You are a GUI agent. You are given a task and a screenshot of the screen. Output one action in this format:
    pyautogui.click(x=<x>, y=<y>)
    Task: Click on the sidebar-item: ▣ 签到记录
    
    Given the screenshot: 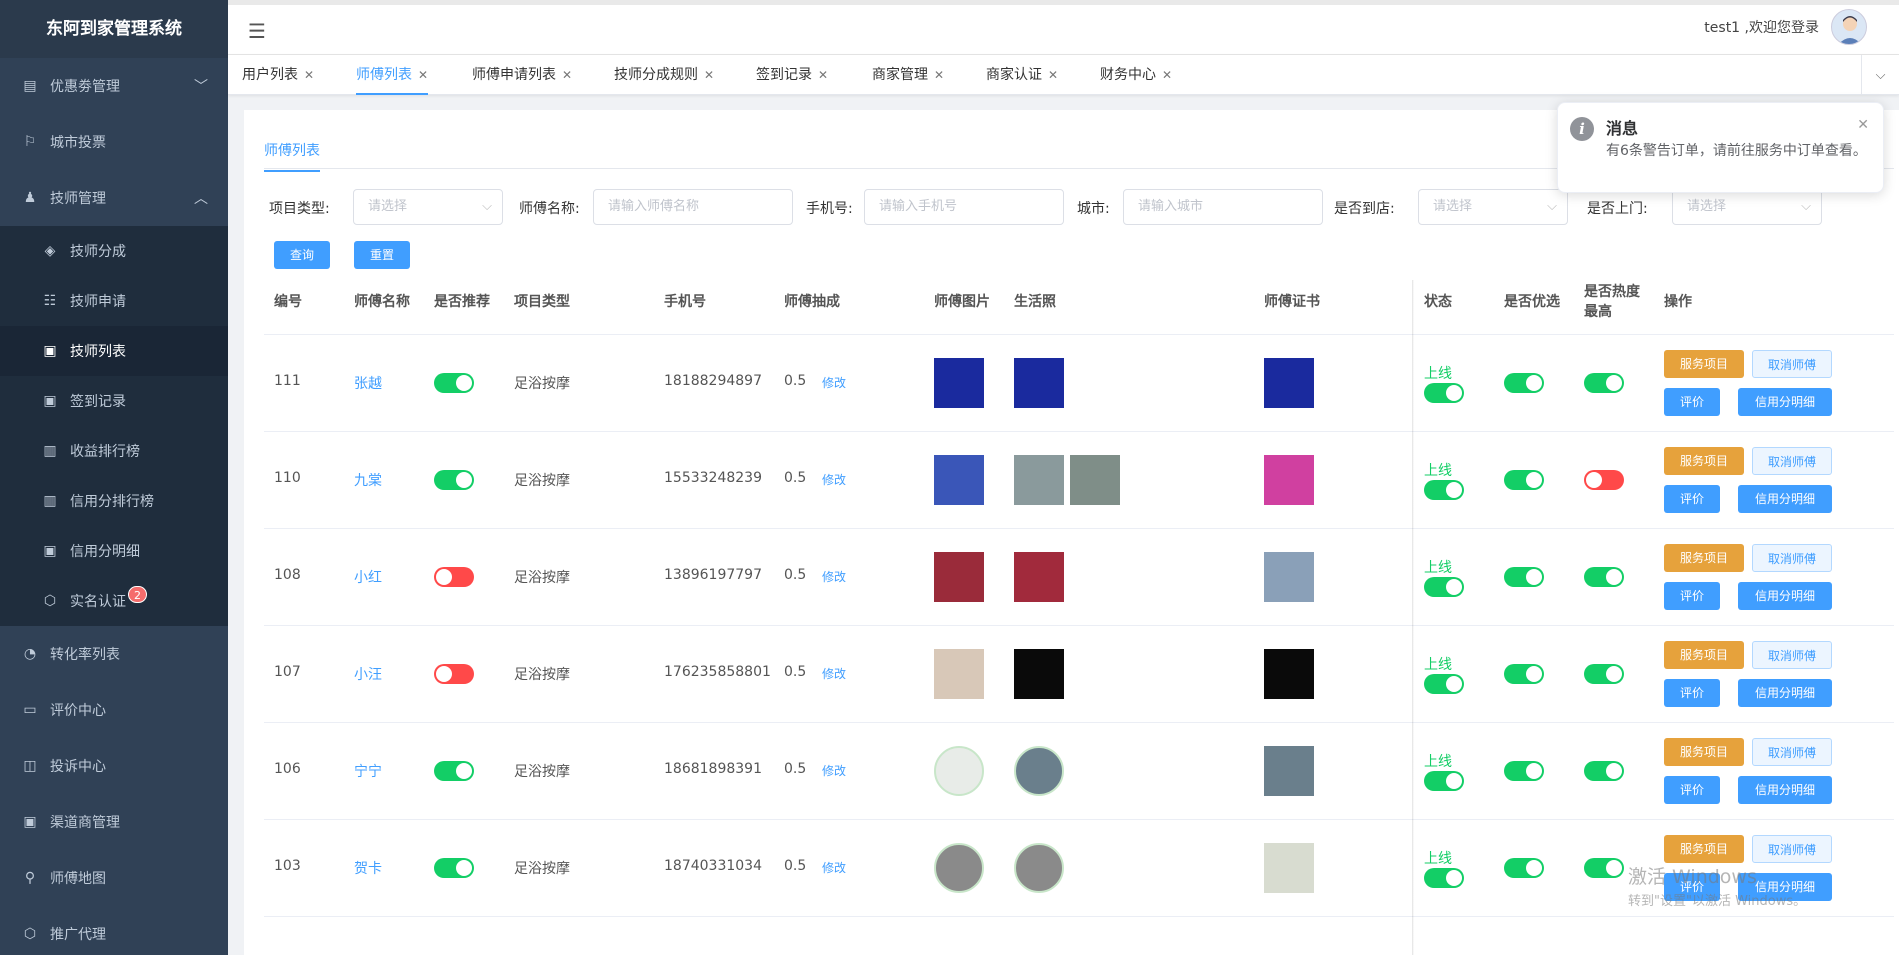 What is the action you would take?
    pyautogui.click(x=114, y=401)
    